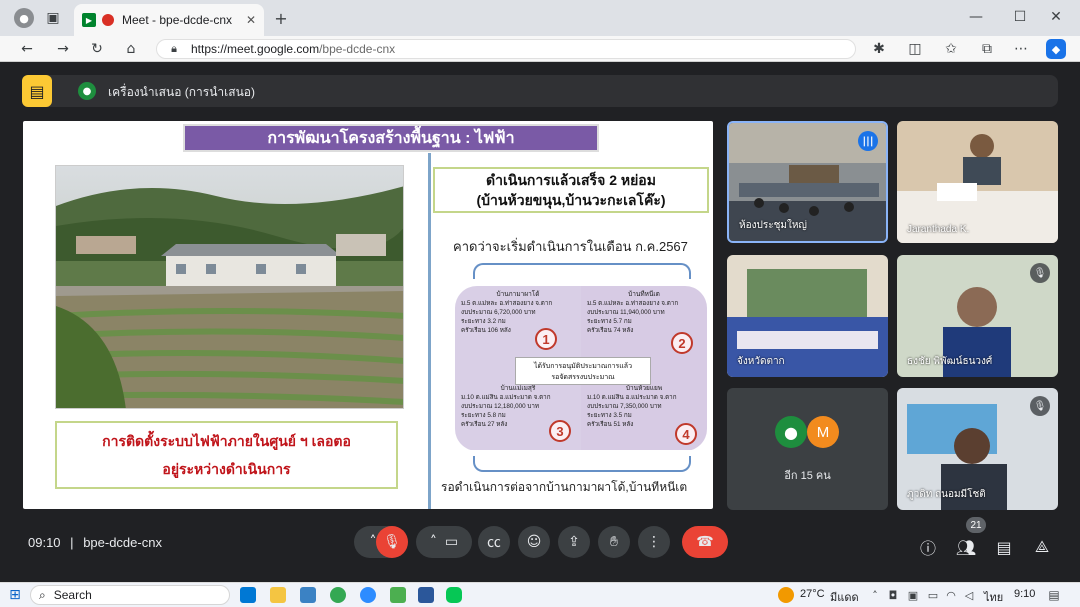 The height and width of the screenshot is (607, 1080). I want to click on completed-line2: (บ้านห้วยขนุน,บ้านวะกะเลโค๊ะ), so click(571, 200).